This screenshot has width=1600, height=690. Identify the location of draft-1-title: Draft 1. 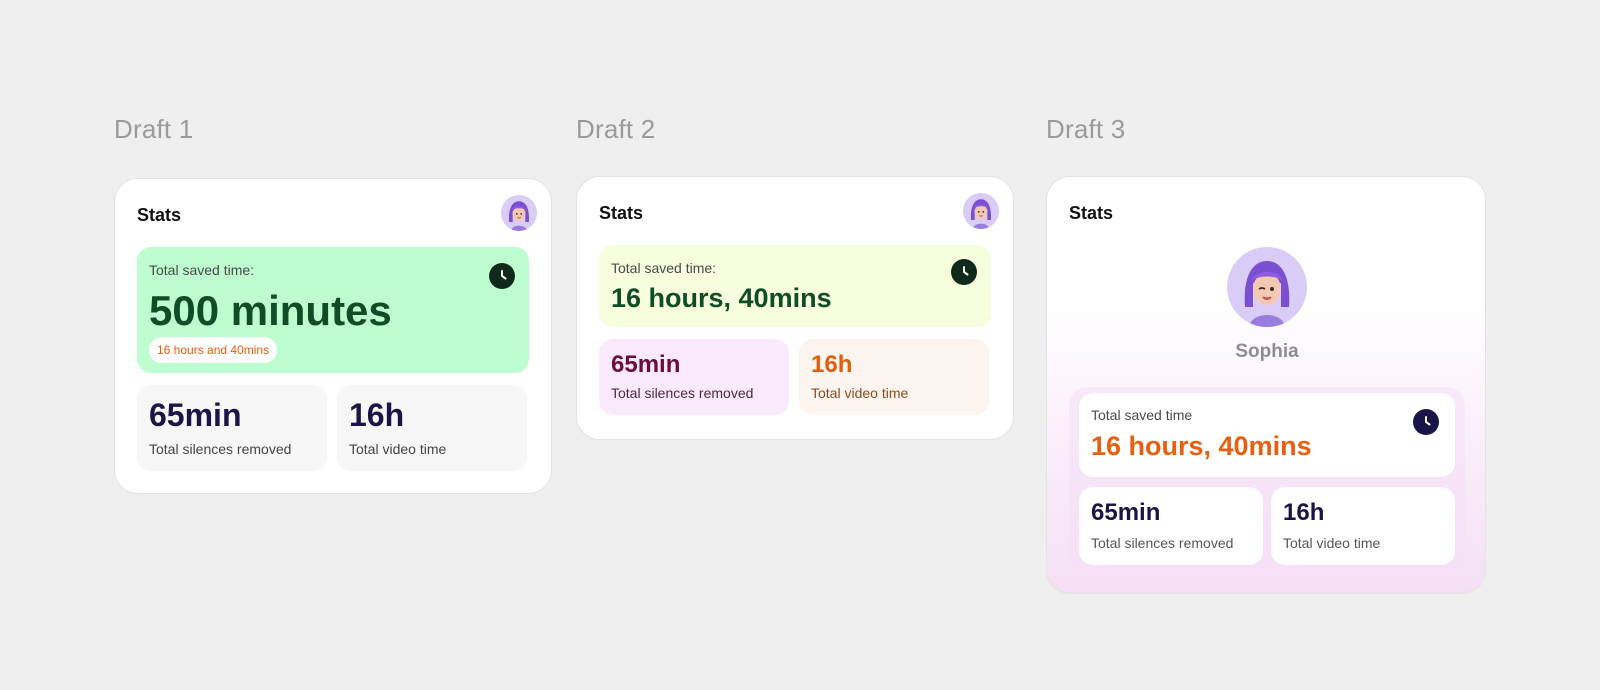
(154, 129).